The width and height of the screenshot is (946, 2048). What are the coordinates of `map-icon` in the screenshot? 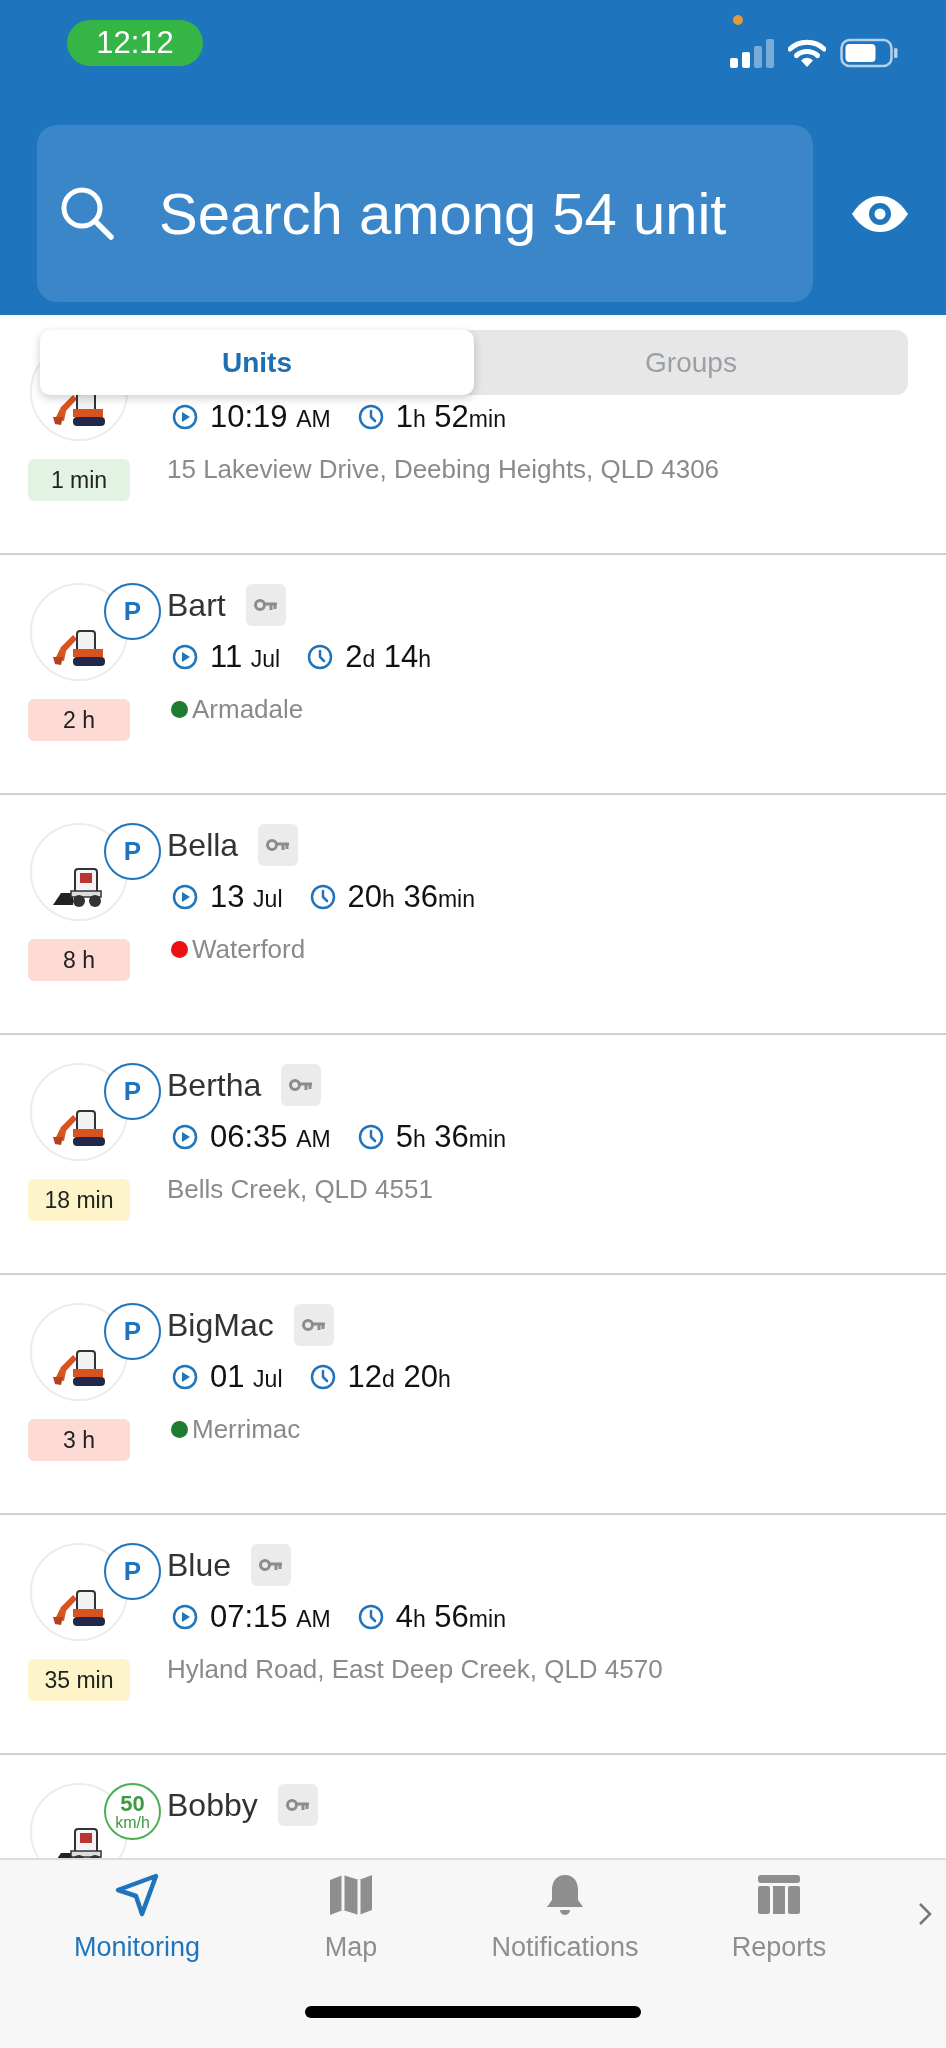 It's located at (351, 1895).